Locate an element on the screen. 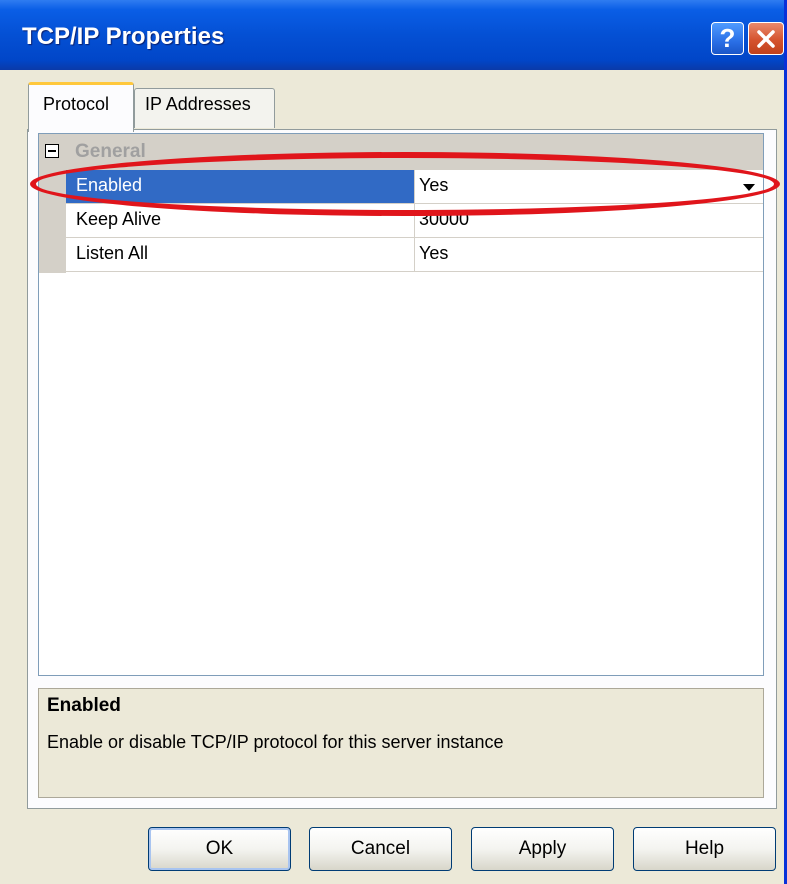  ok-button: OK is located at coordinates (219, 849).